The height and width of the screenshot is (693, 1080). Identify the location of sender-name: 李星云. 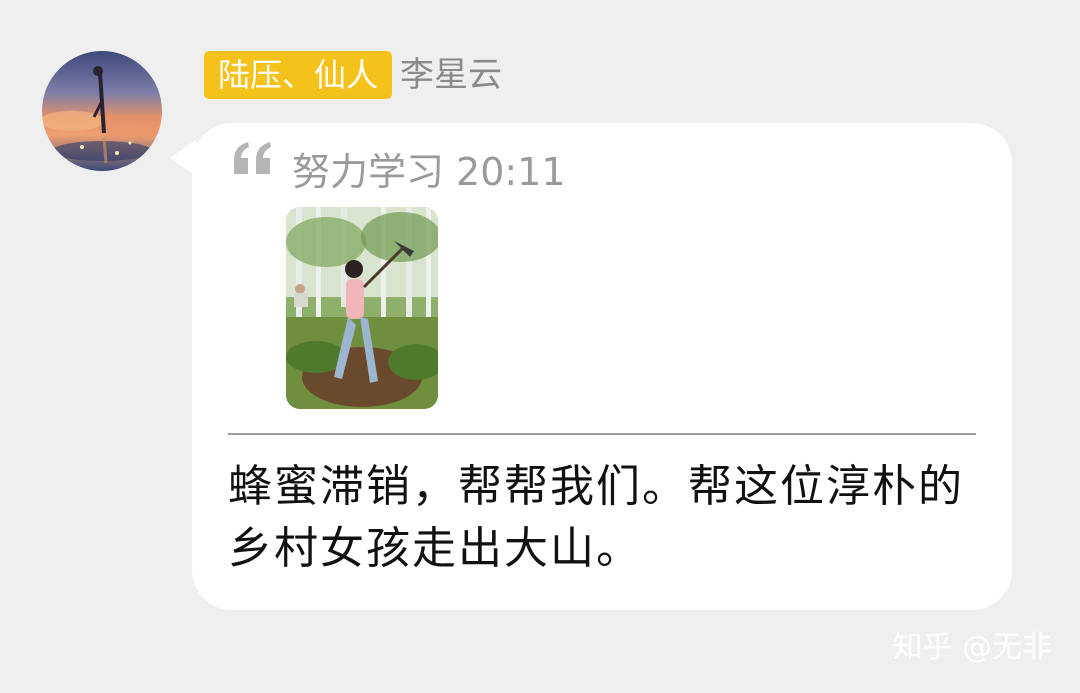
(451, 75).